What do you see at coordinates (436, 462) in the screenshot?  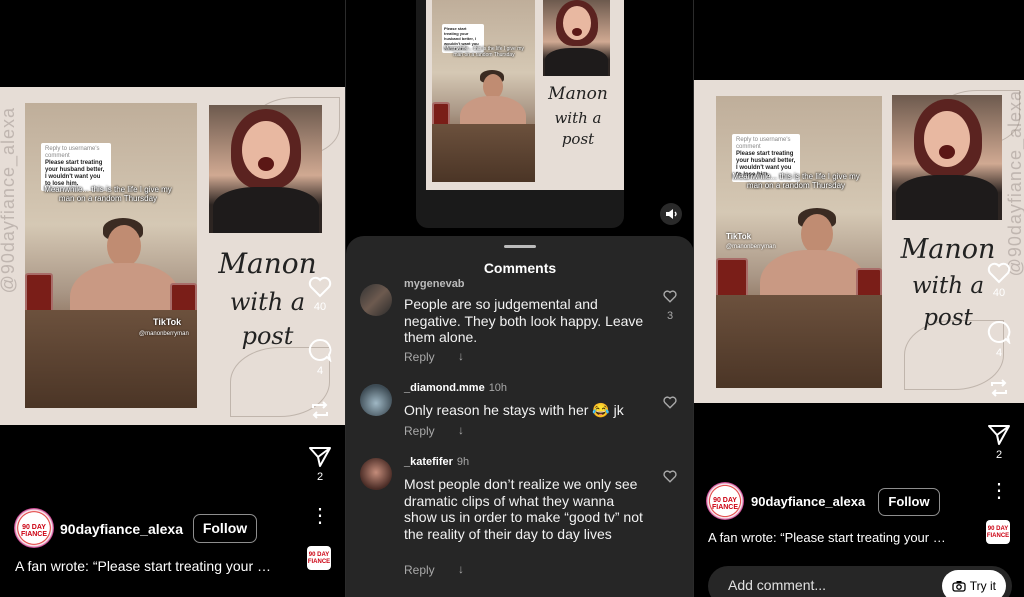 I see `comment-username: _katefifer 9h` at bounding box center [436, 462].